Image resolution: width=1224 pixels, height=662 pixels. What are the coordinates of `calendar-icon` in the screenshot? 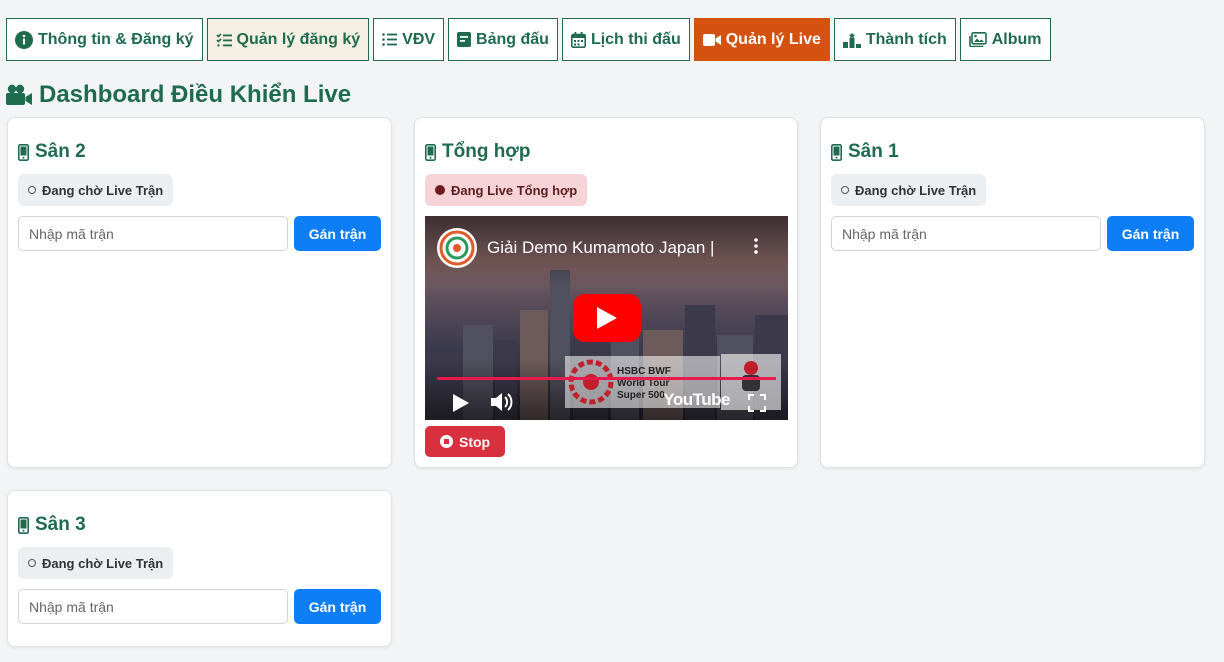 It's located at (578, 39).